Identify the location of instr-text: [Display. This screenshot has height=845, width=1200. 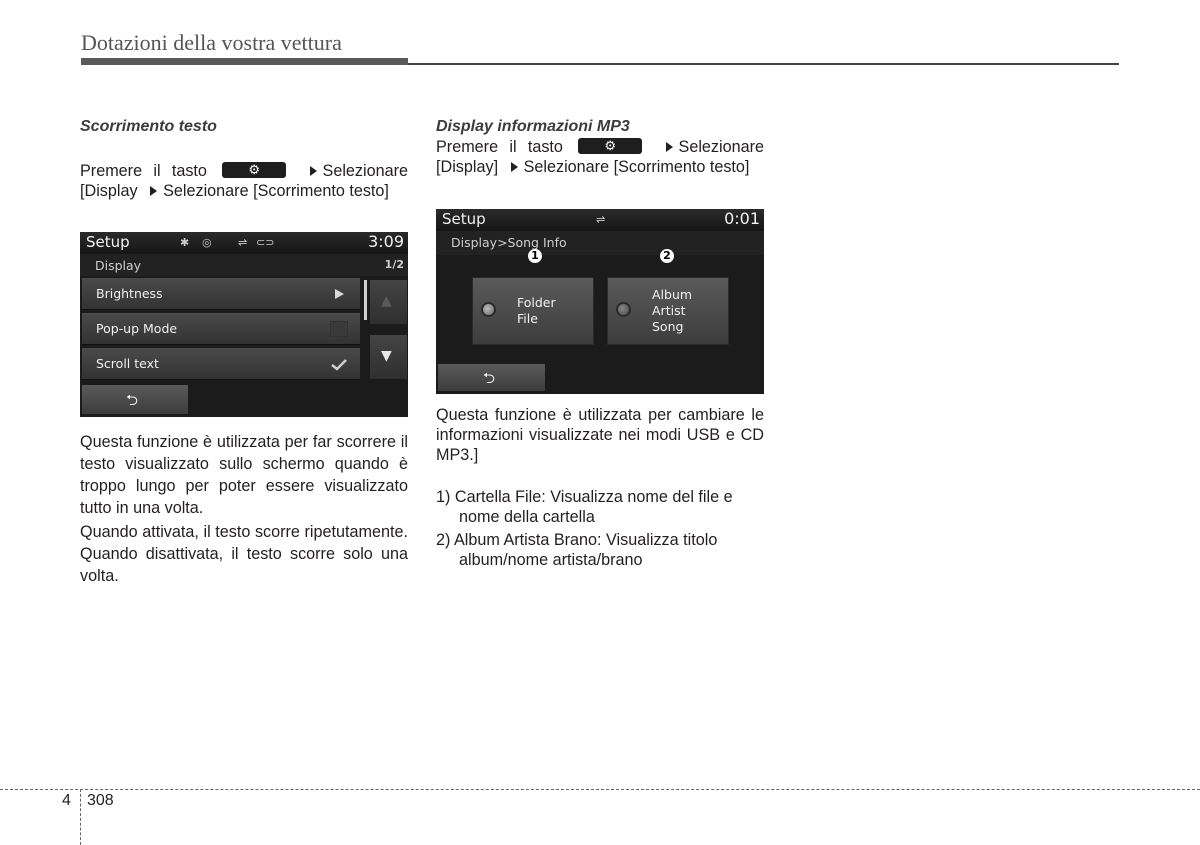
(109, 191).